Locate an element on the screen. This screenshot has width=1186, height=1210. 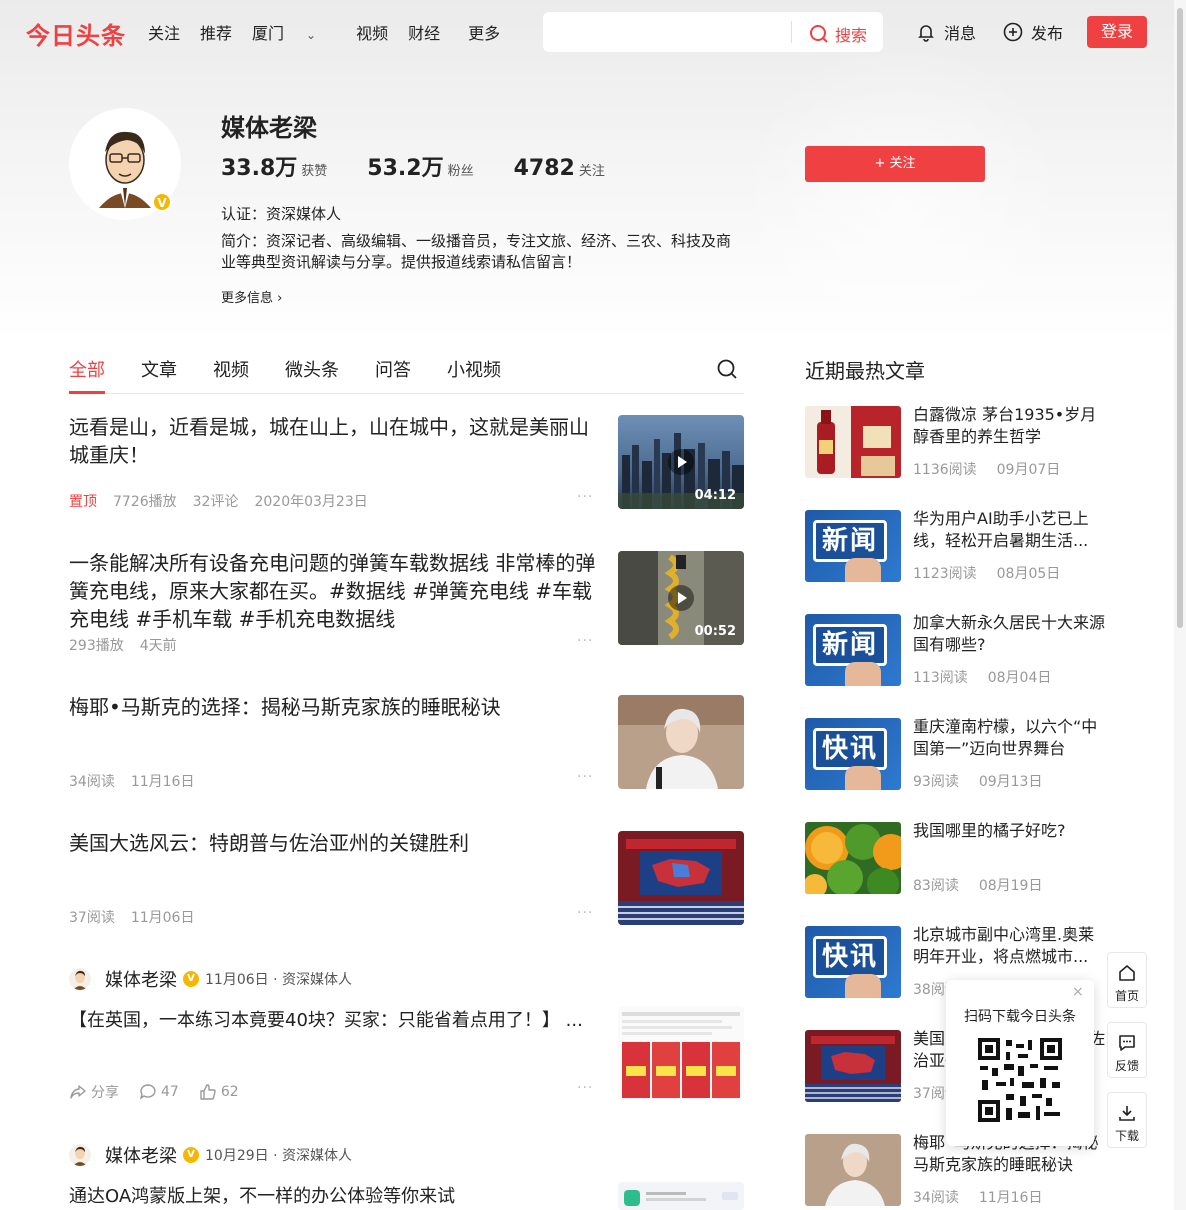
hot-article-thumbnail: 快讯 is located at coordinates (853, 754).